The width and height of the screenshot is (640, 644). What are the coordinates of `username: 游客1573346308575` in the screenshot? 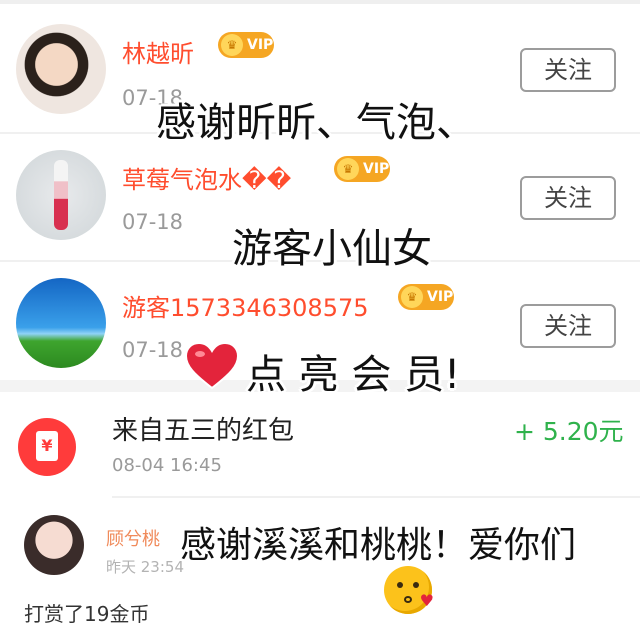 It's located at (245, 305).